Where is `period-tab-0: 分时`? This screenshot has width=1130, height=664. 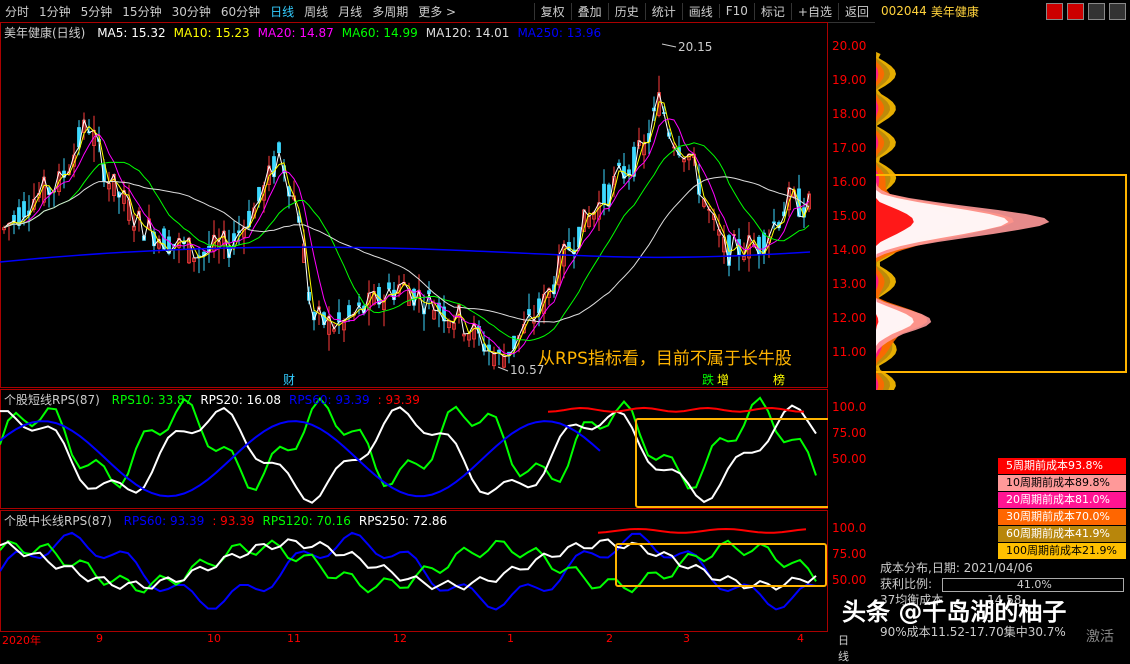 period-tab-0: 分时 is located at coordinates (17, 11).